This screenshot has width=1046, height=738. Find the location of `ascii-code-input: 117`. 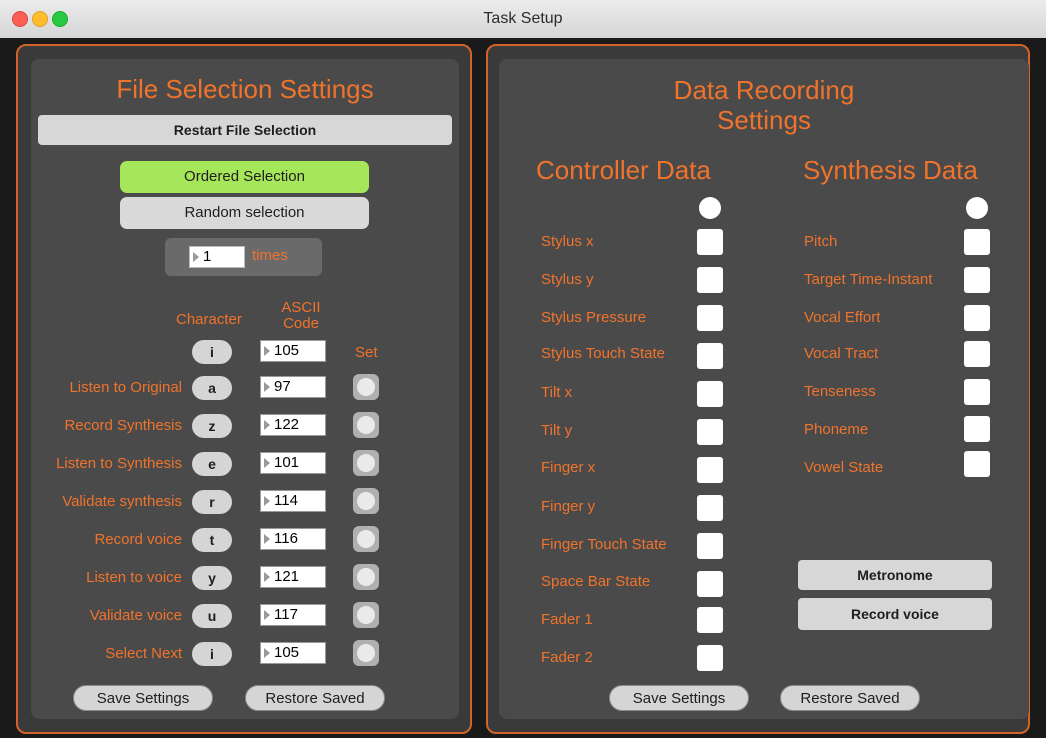

ascii-code-input: 117 is located at coordinates (293, 615).